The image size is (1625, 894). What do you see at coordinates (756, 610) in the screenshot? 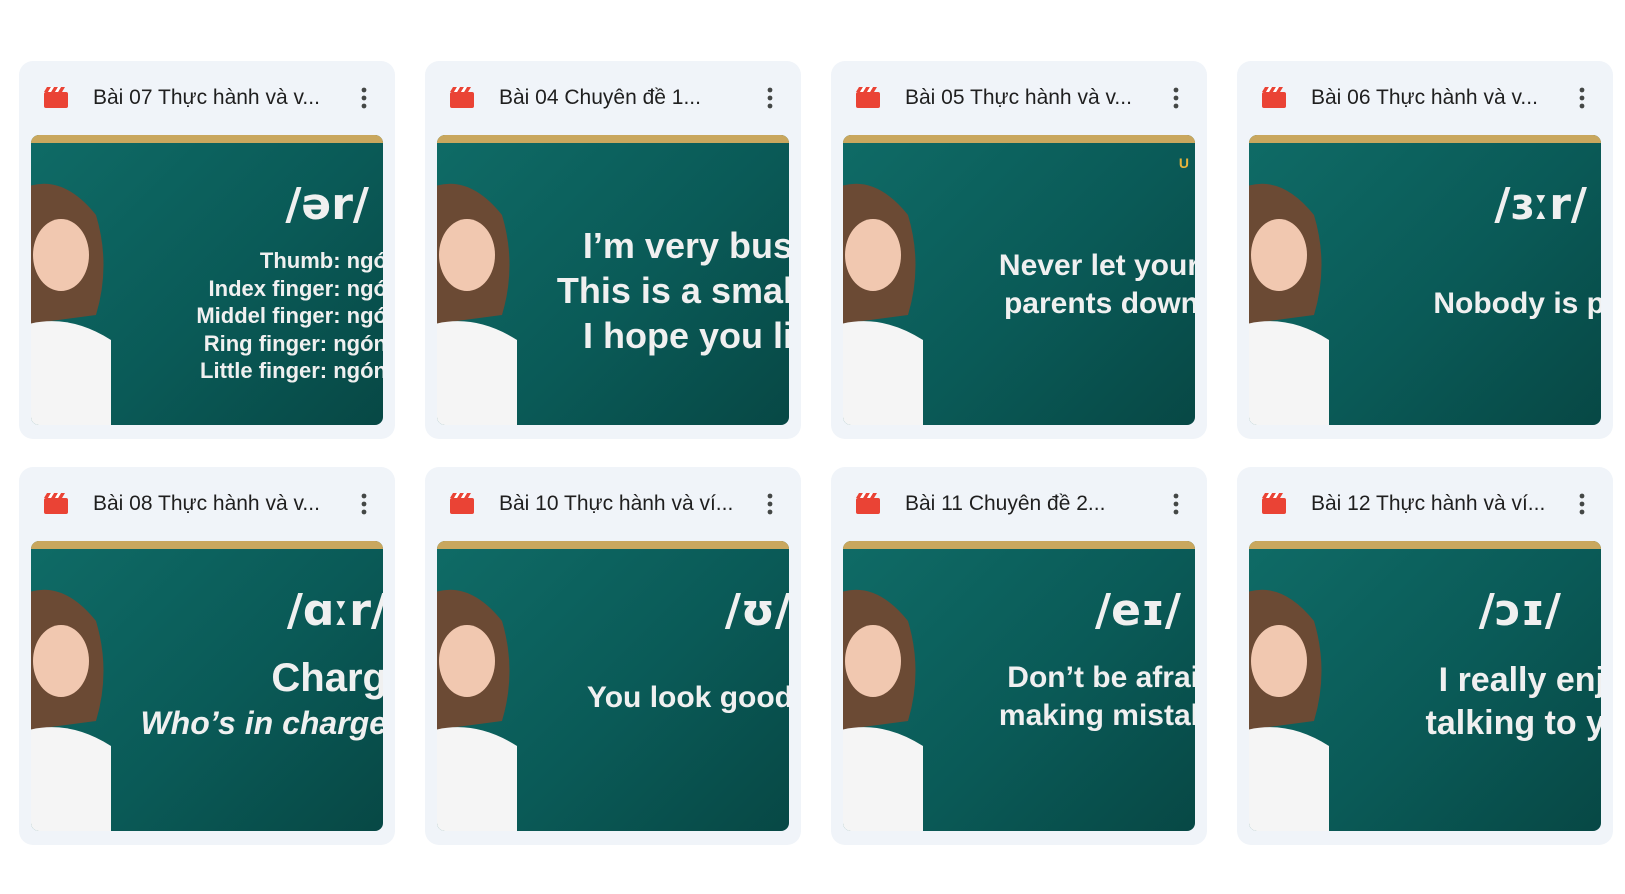
I see `thumb-ipa-symbol: /ʊ/` at bounding box center [756, 610].